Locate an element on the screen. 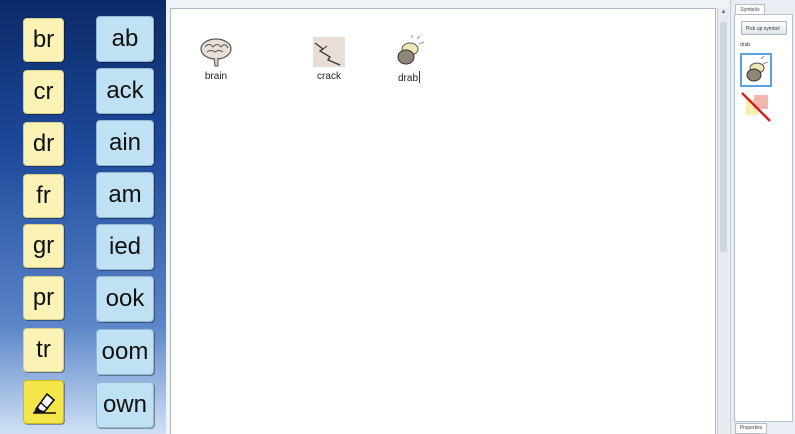  rime-cell-ain: ain is located at coordinates (125, 143).